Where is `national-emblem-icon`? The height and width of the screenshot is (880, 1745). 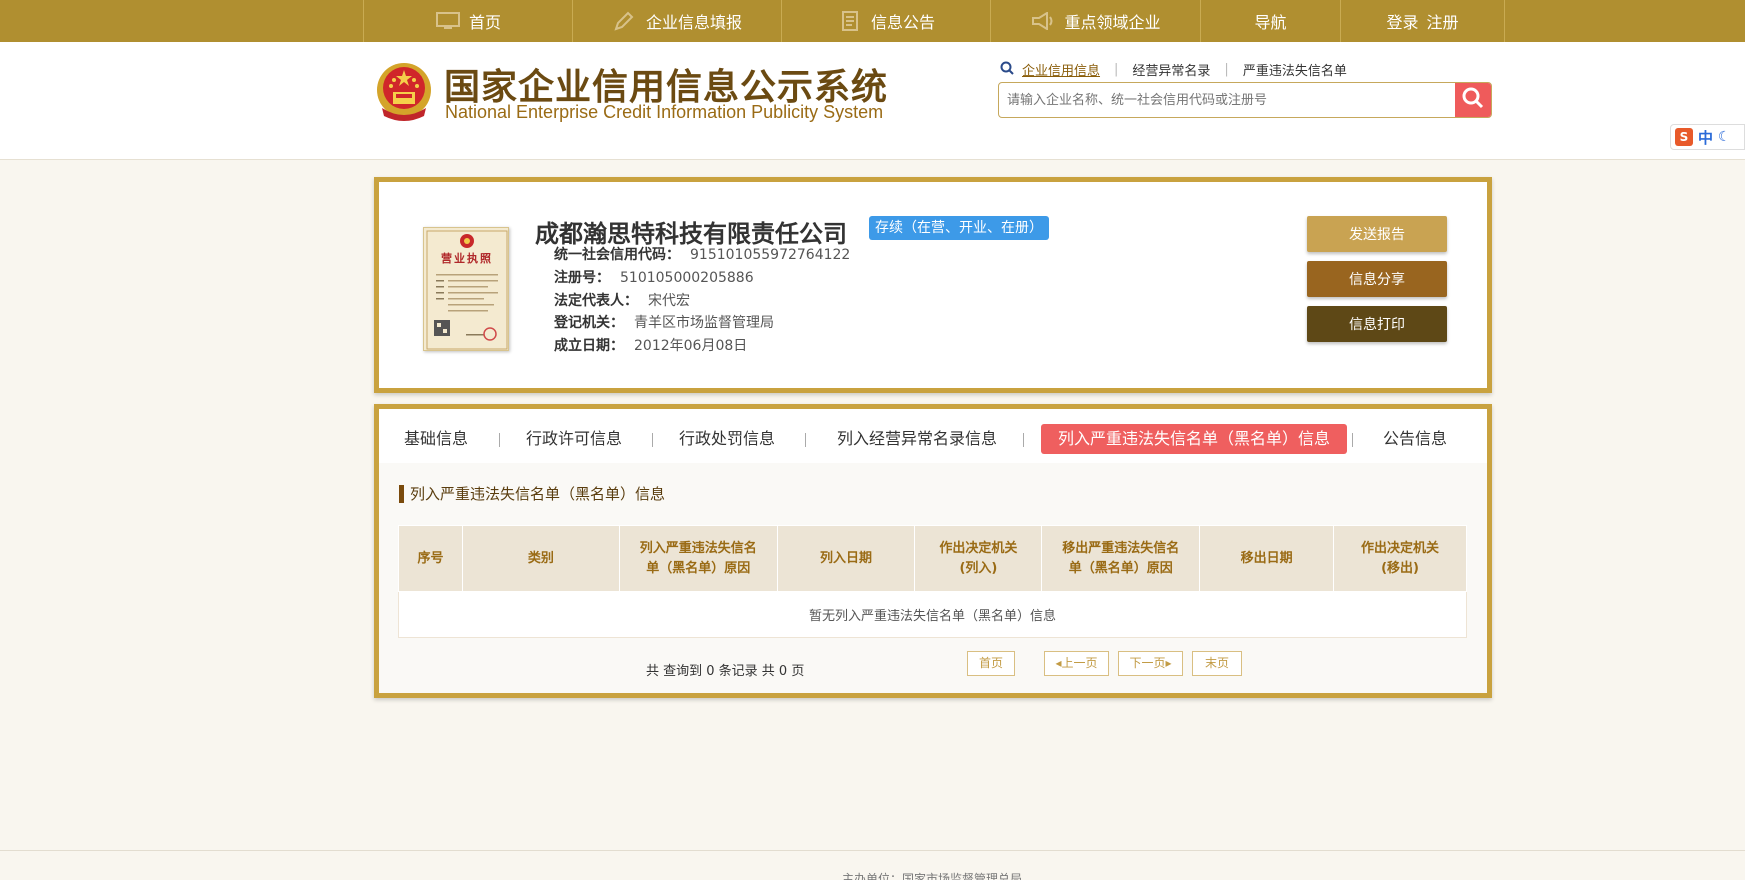 national-emblem-icon is located at coordinates (404, 93).